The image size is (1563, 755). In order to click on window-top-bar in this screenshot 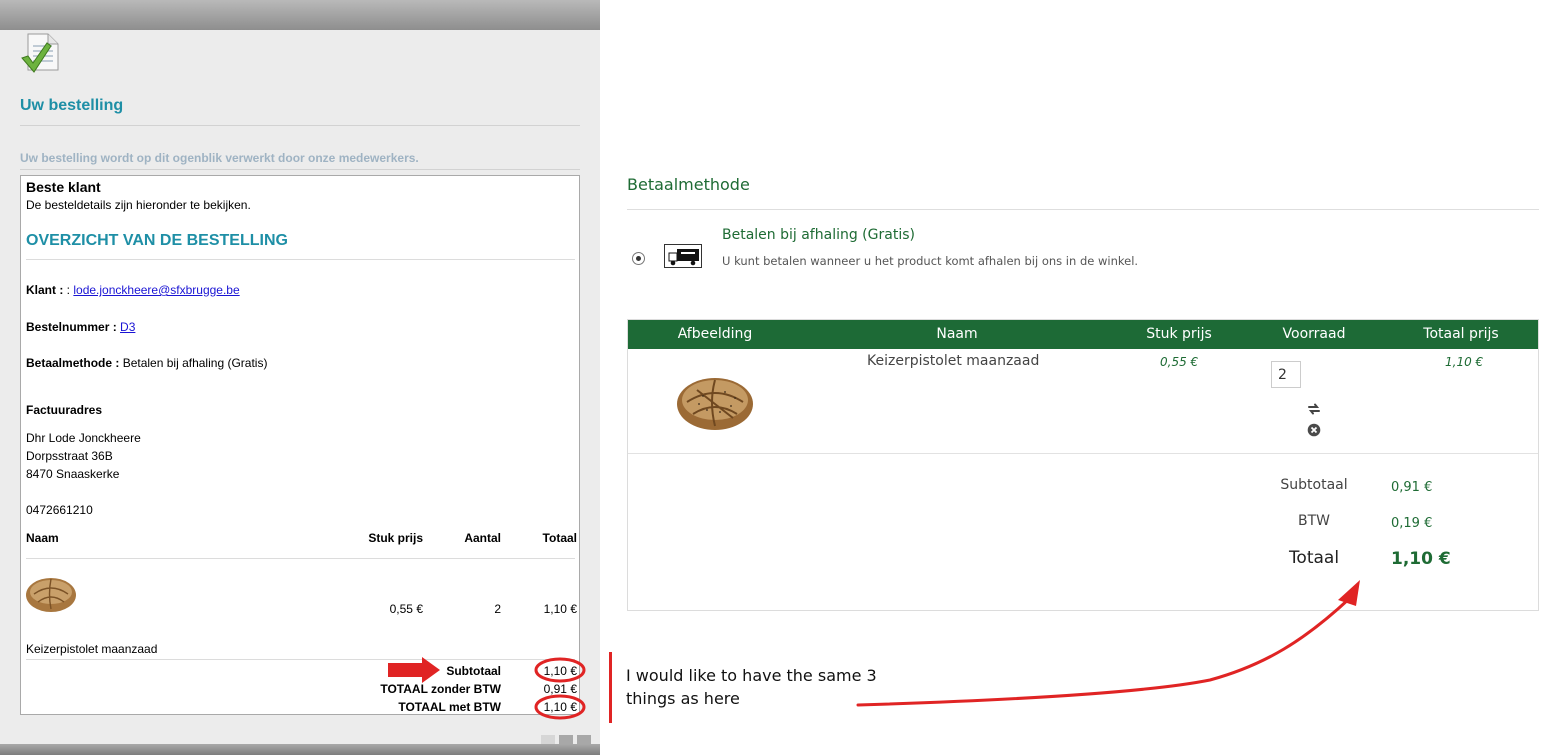, I will do `click(300, 15)`.